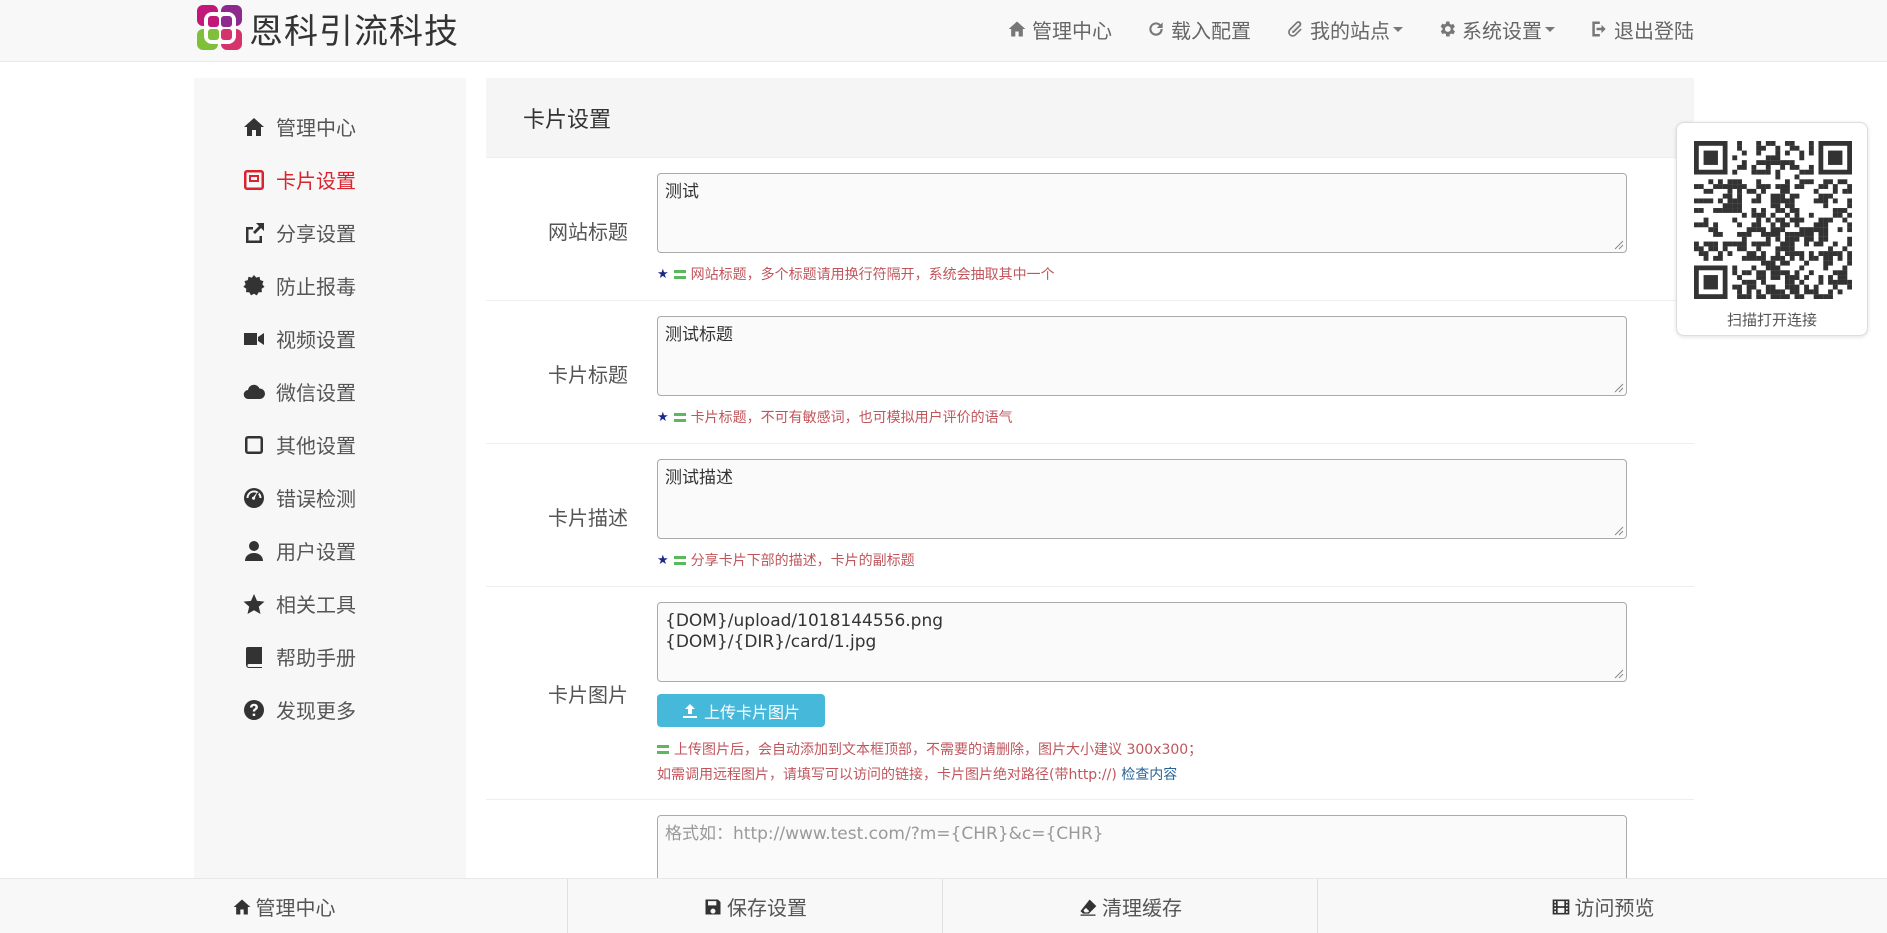 This screenshot has height=933, width=1887. I want to click on user-icon, so click(254, 550).